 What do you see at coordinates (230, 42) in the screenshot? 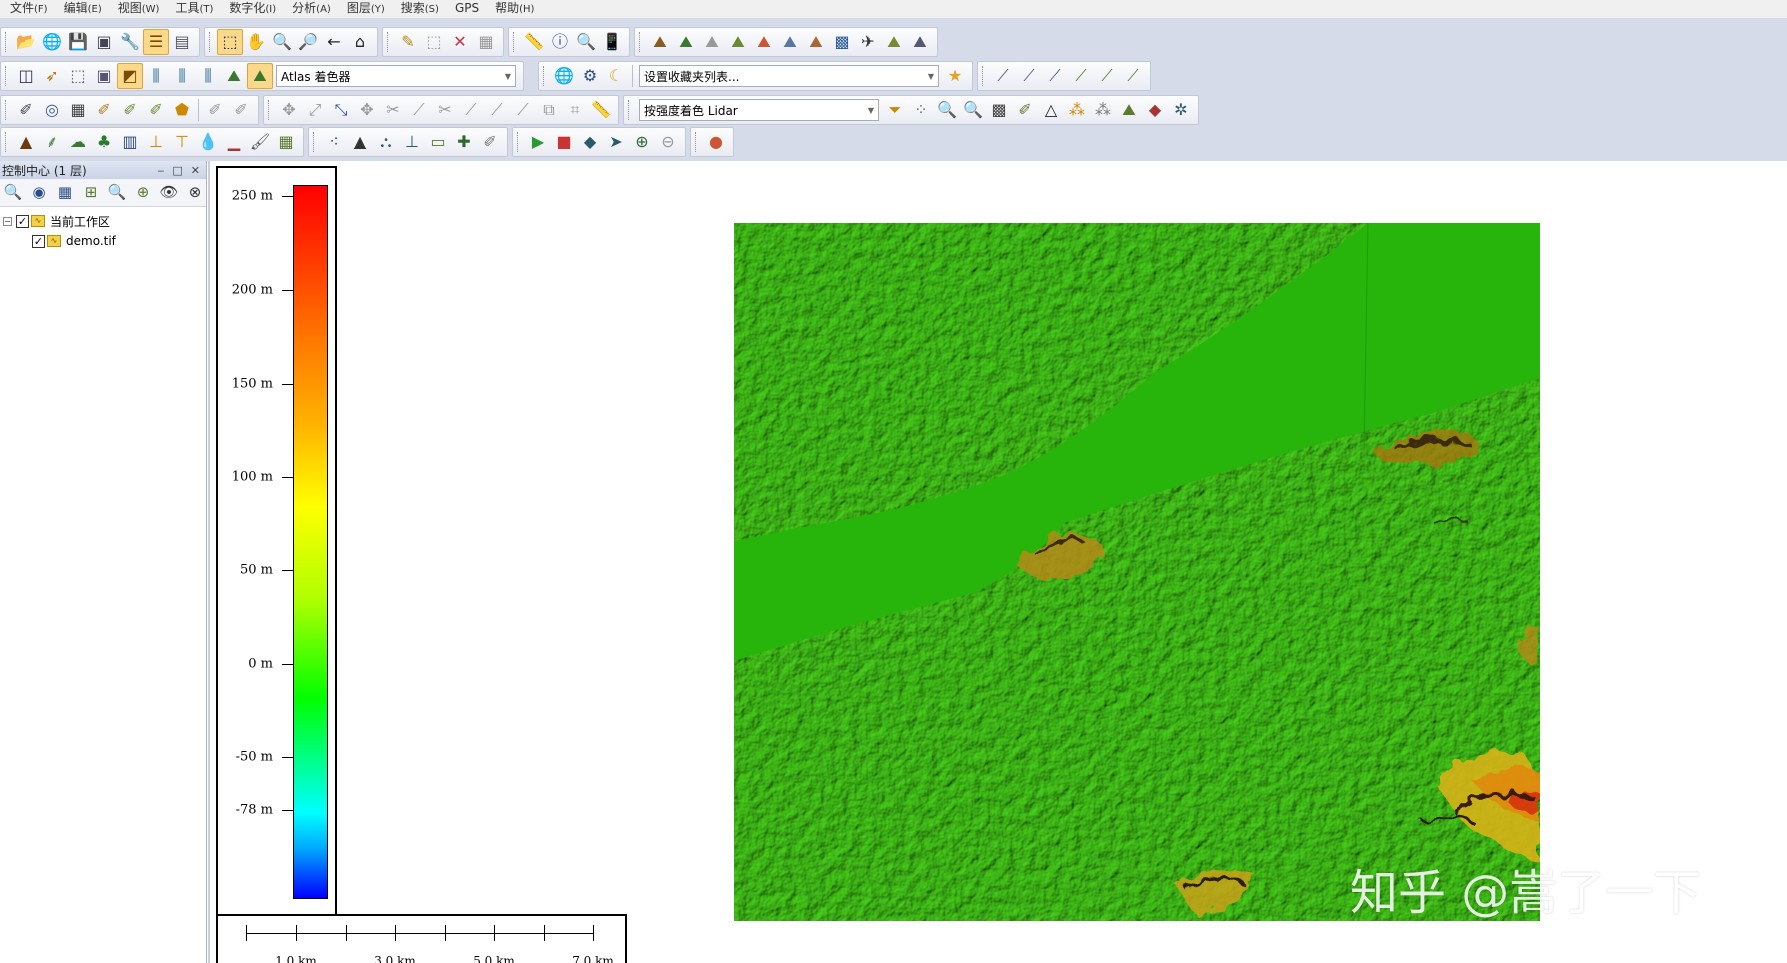
I see `select-zoom-icon: ⬚` at bounding box center [230, 42].